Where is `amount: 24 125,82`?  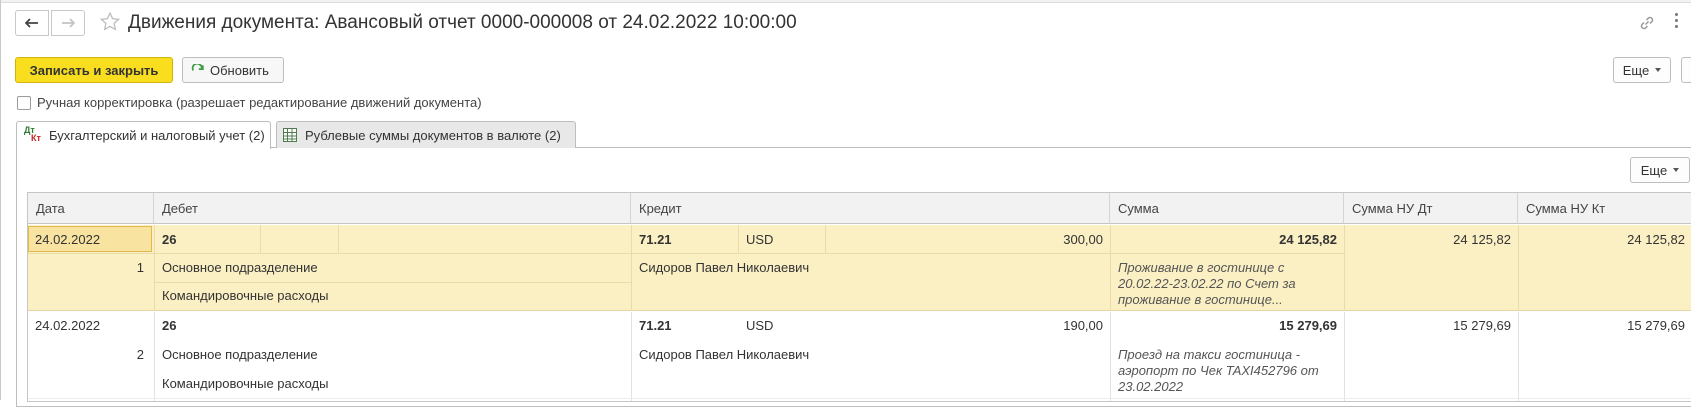 amount: 24 125,82 is located at coordinates (1308, 239).